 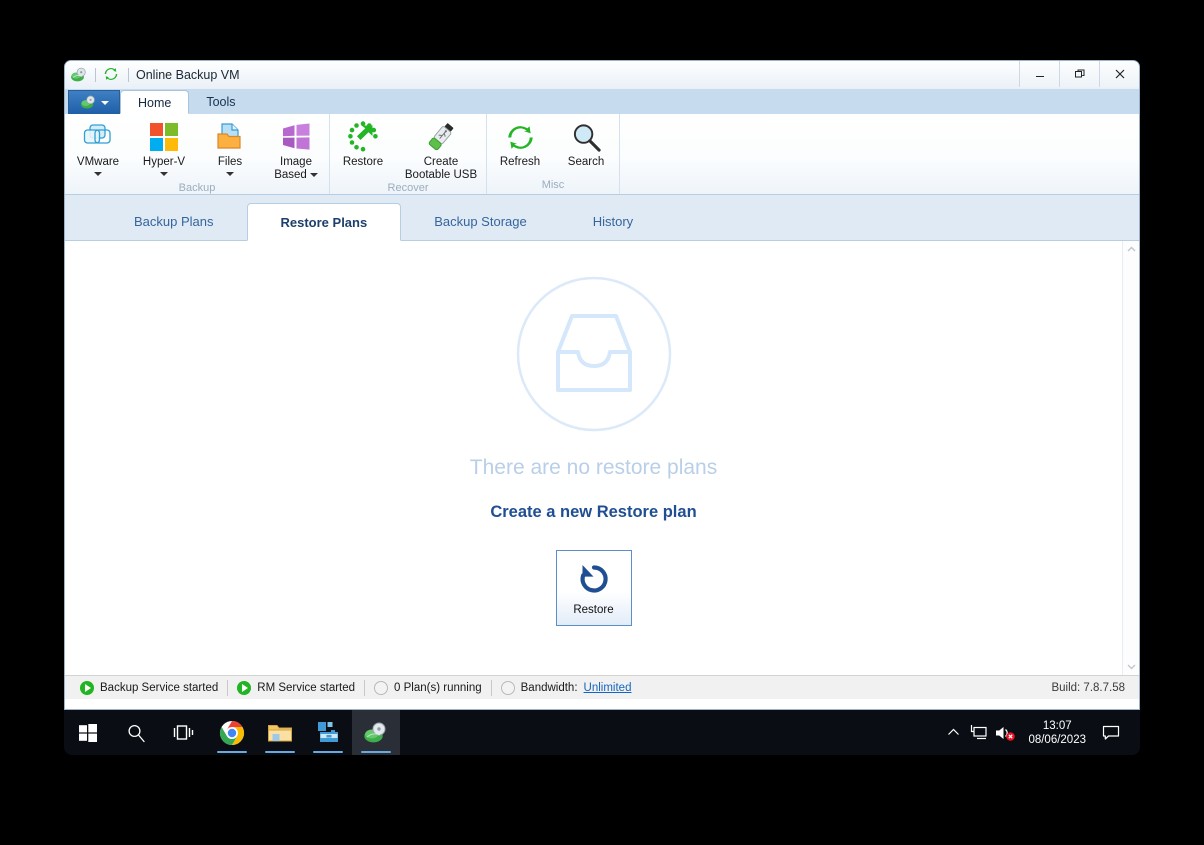 What do you see at coordinates (164, 162) in the screenshot?
I see `ribbon-button-label: Hyper-V` at bounding box center [164, 162].